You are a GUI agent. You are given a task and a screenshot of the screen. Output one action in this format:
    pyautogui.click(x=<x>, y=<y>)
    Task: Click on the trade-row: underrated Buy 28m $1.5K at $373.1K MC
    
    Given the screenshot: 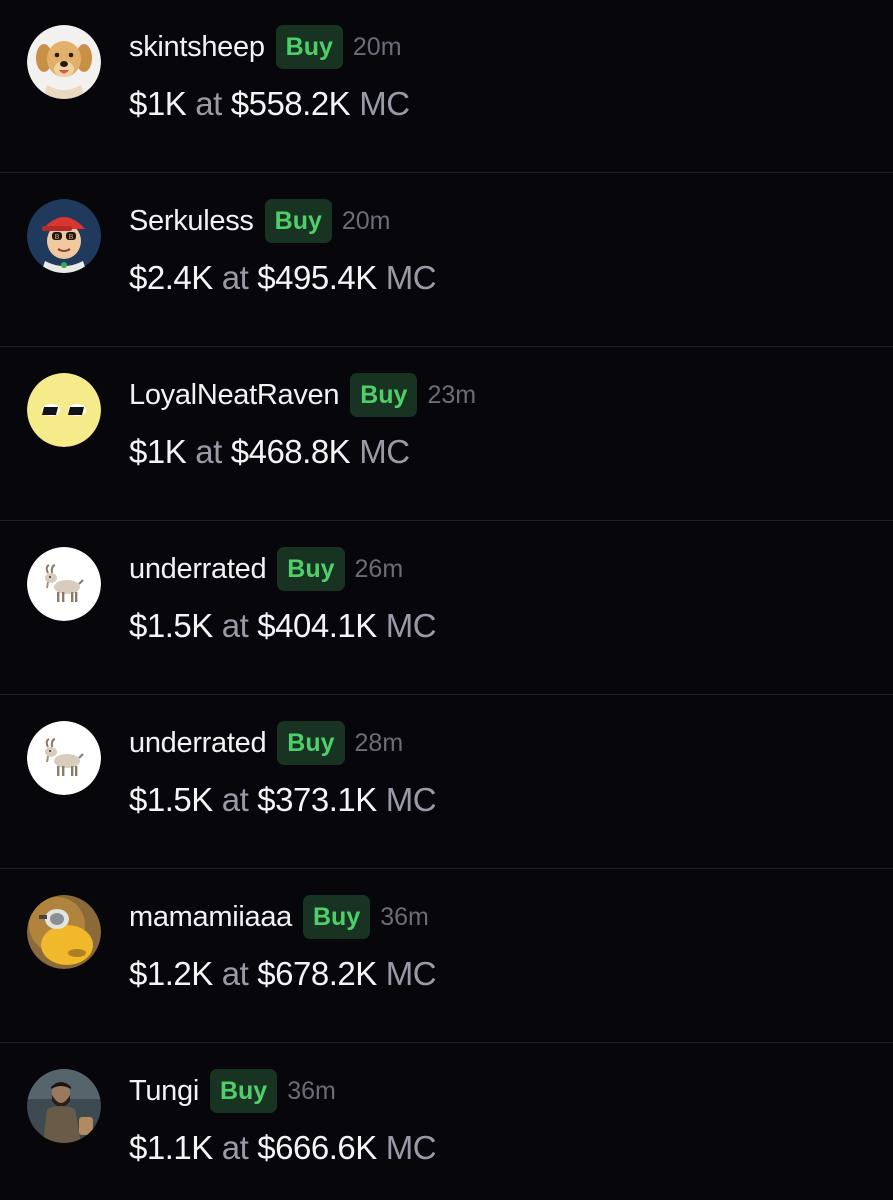 What is the action you would take?
    pyautogui.click(x=446, y=782)
    